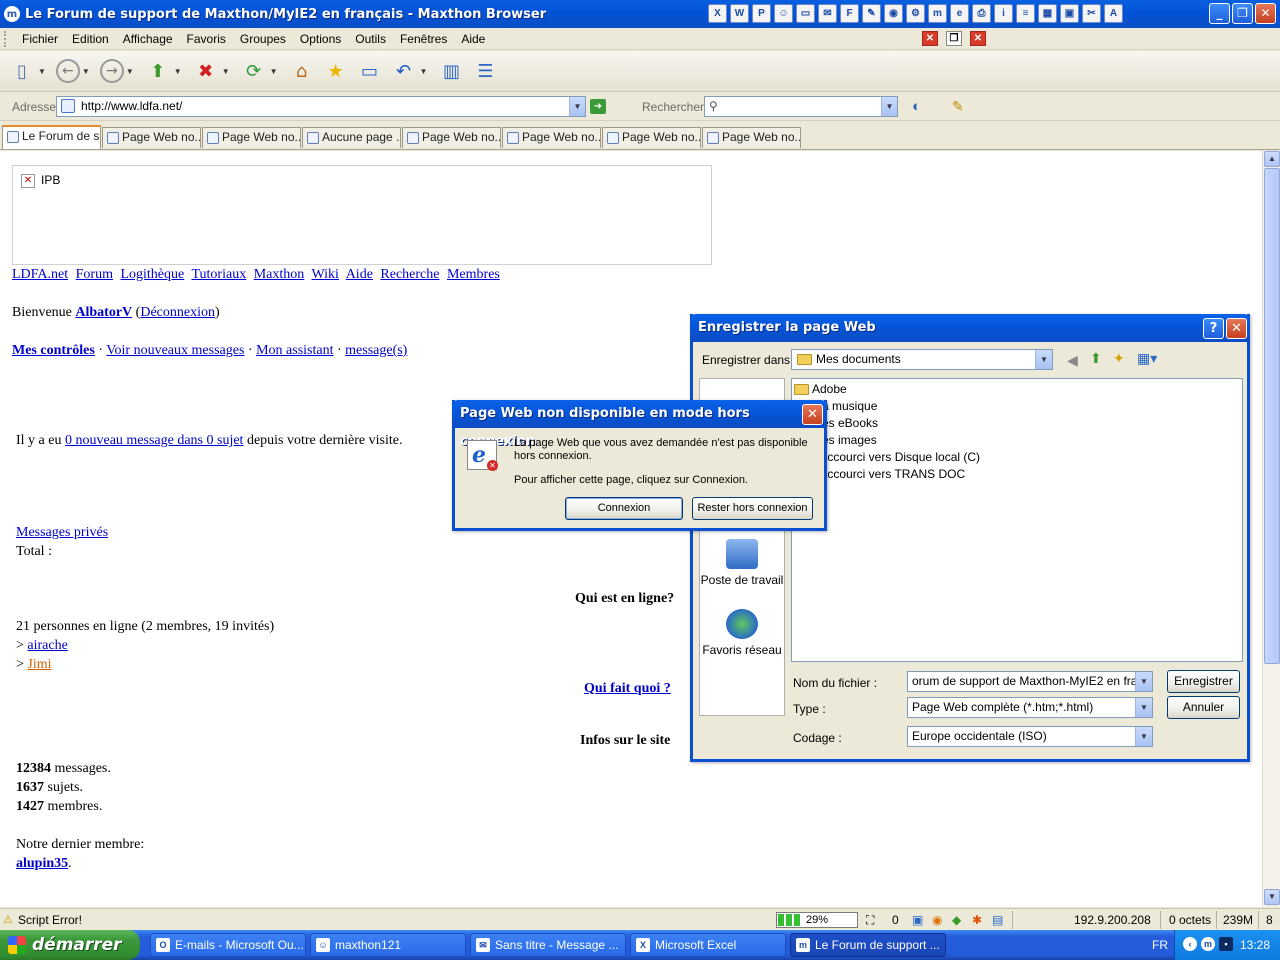  Describe the element at coordinates (325, 274) in the screenshot. I see `nav-link-wiki: Wiki` at that location.